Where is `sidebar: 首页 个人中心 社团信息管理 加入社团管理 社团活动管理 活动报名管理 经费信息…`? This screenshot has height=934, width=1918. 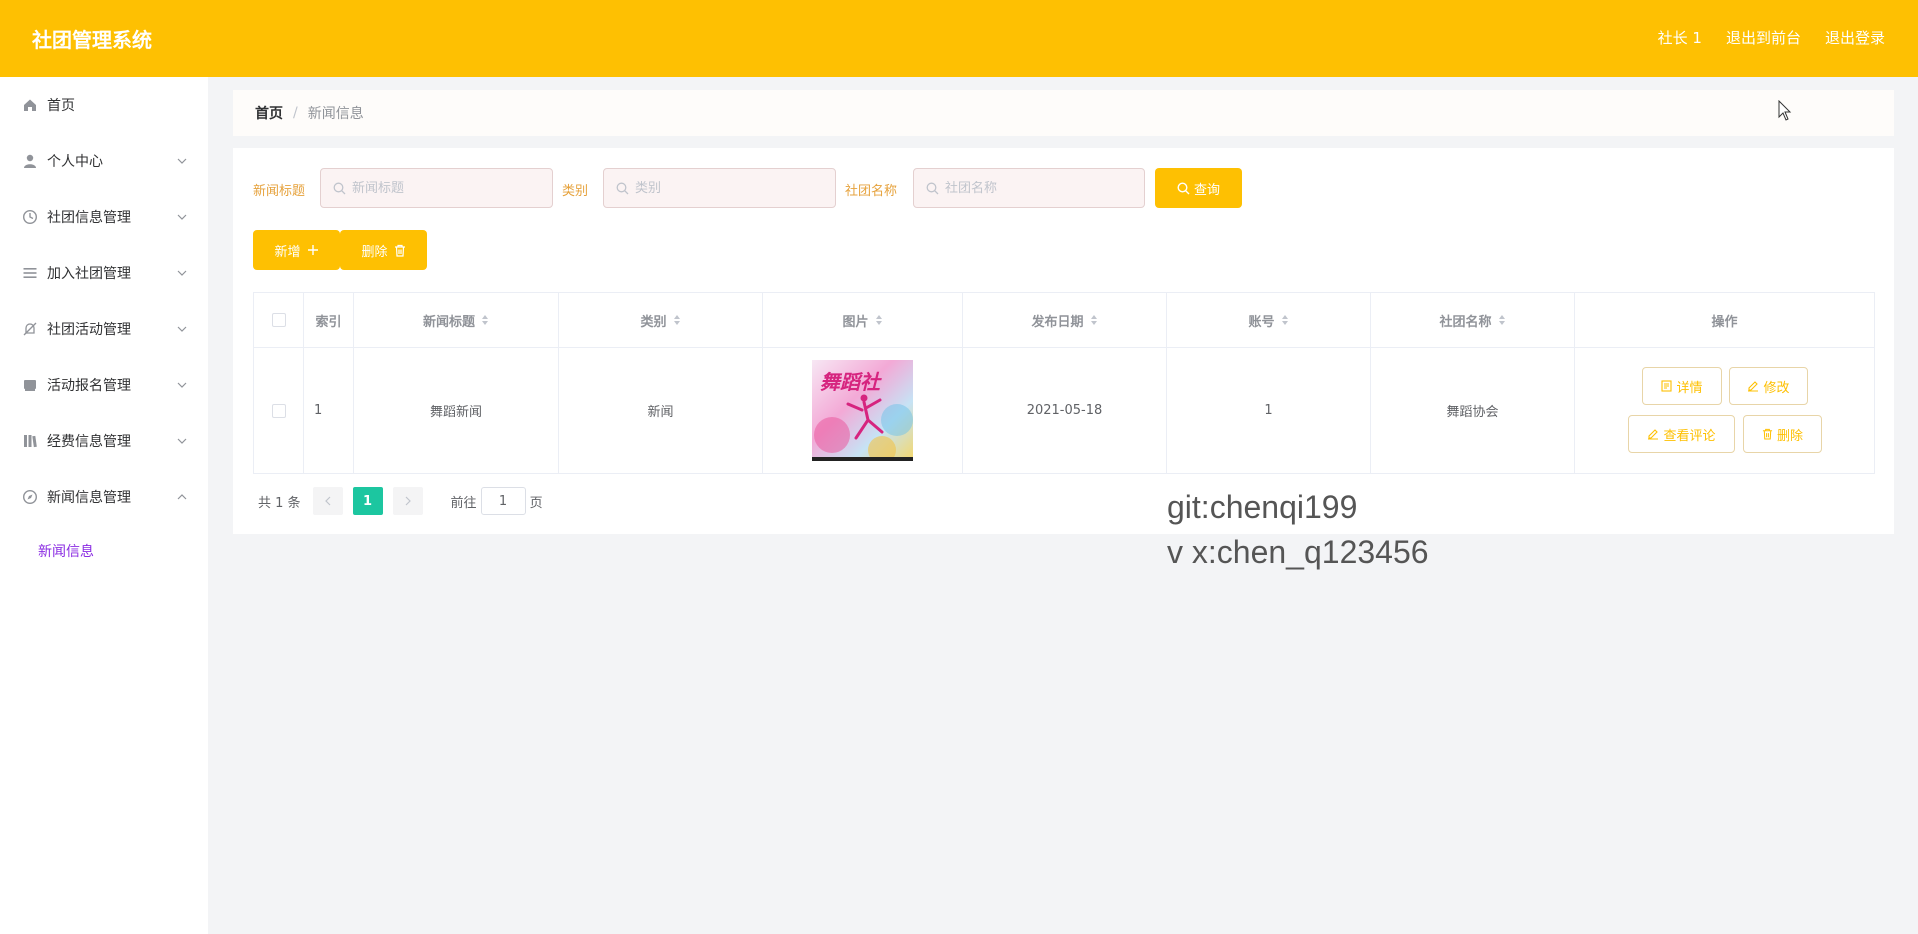 sidebar: 首页 个人中心 社团信息管理 加入社团管理 社团活动管理 活动报名管理 经费信息… is located at coordinates (104, 505).